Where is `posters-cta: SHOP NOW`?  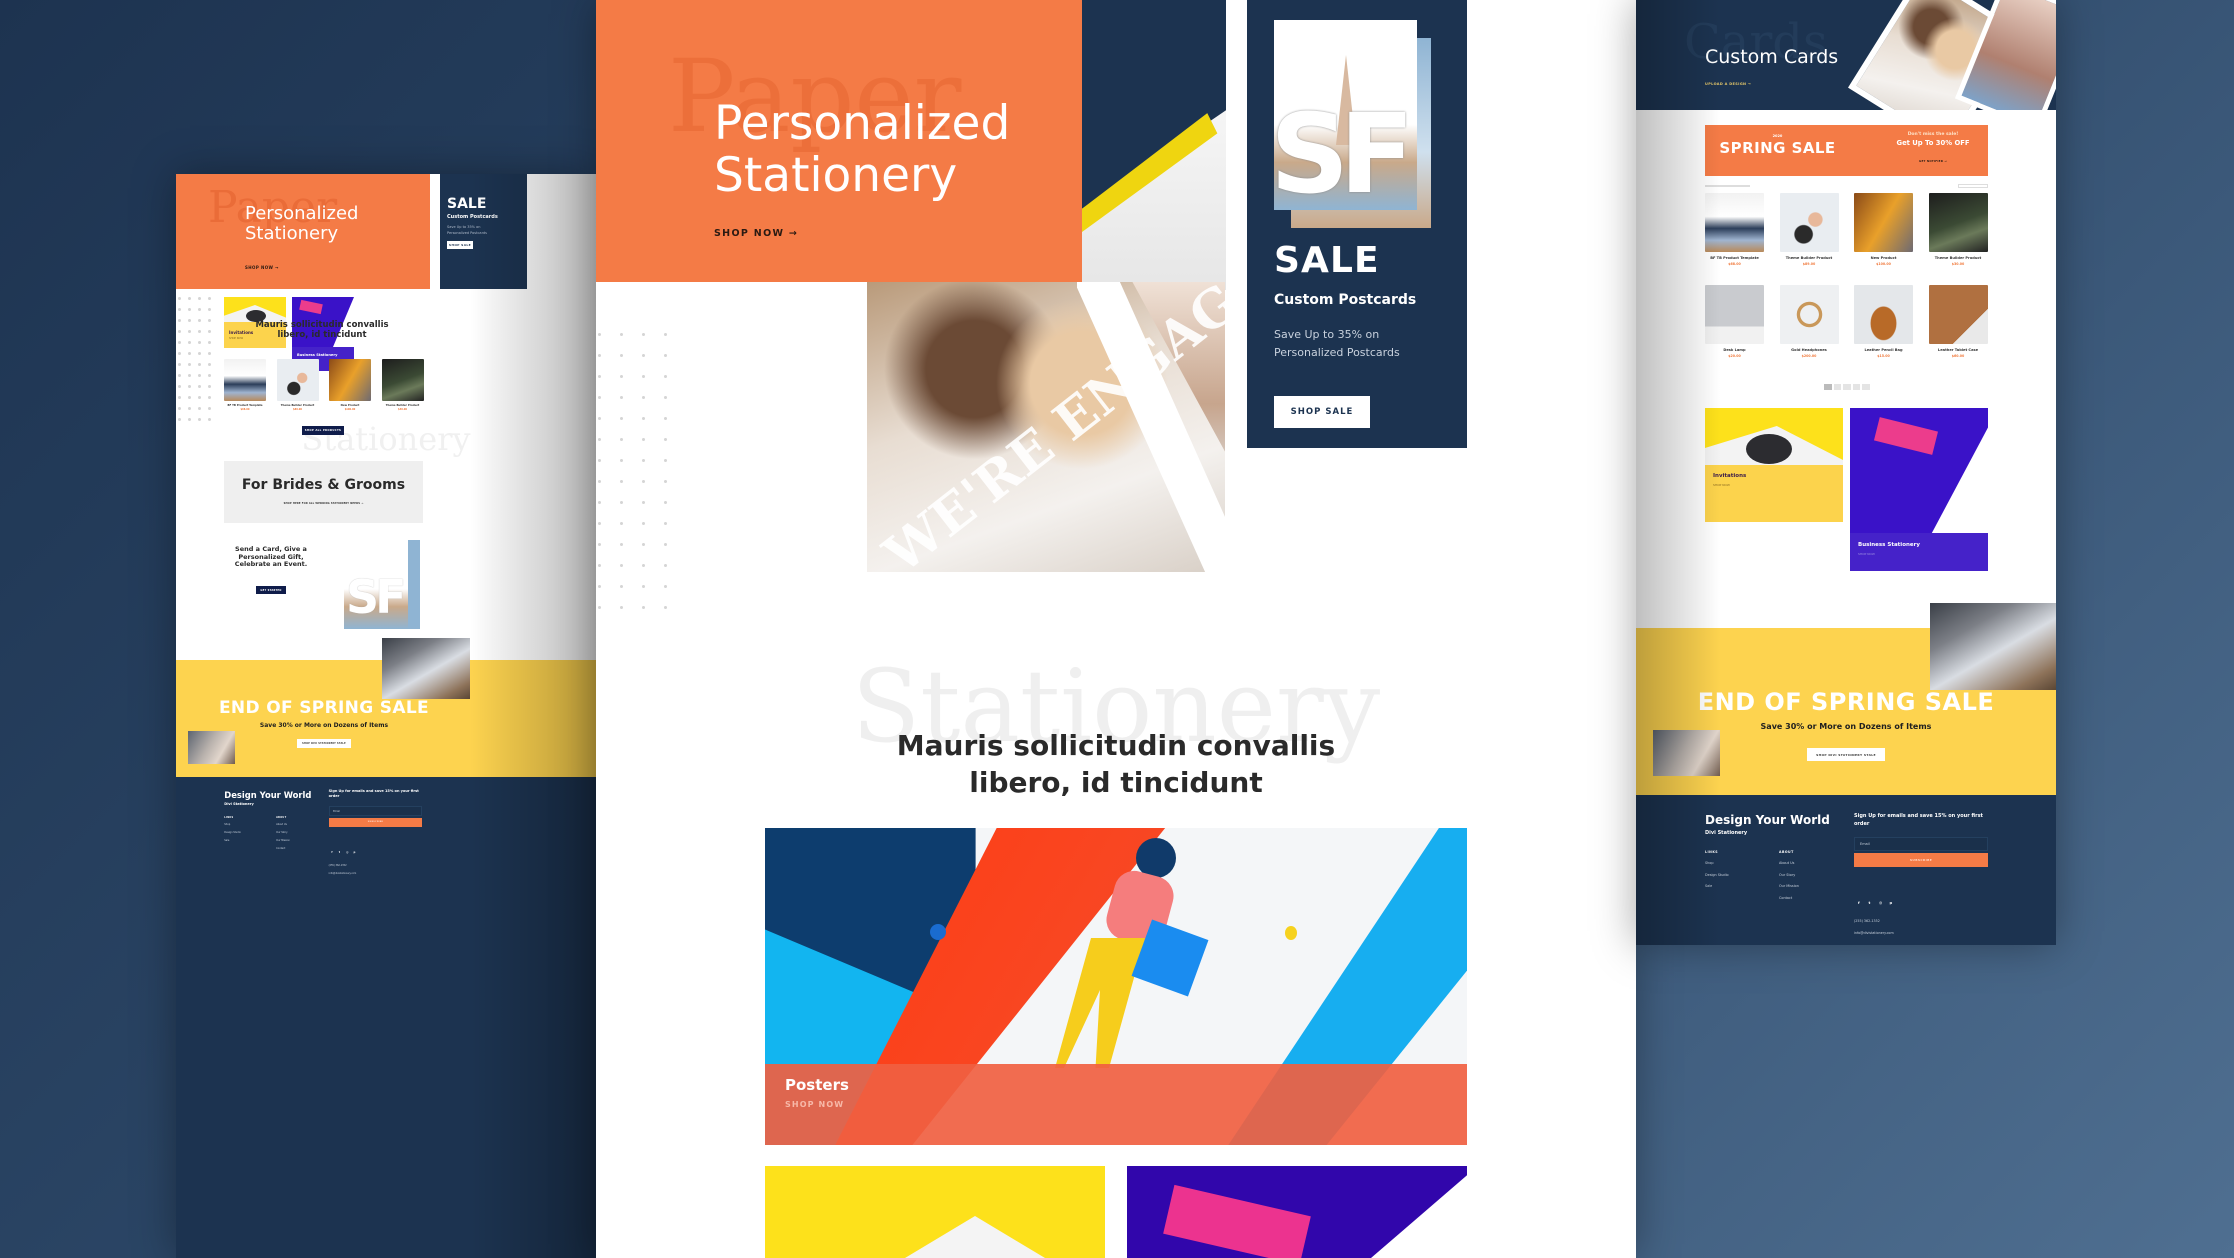 posters-cta: SHOP NOW is located at coordinates (814, 1104).